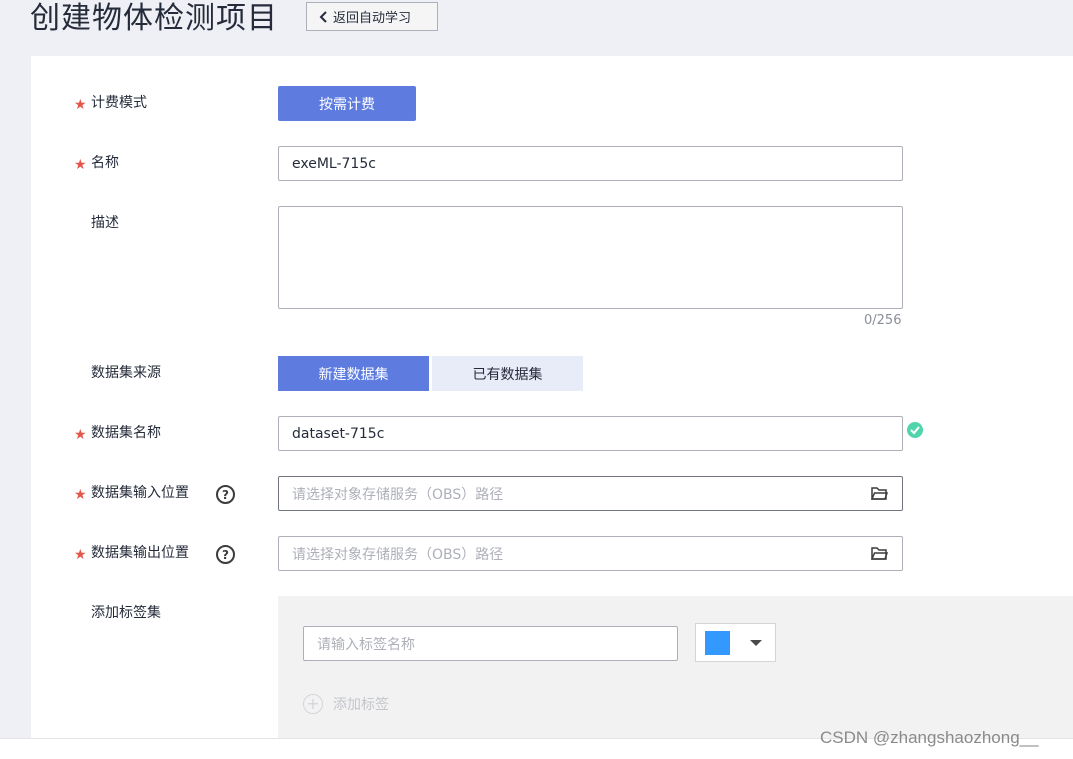  Describe the element at coordinates (126, 613) in the screenshot. I see `tag-set-label: 添加标签集` at that location.